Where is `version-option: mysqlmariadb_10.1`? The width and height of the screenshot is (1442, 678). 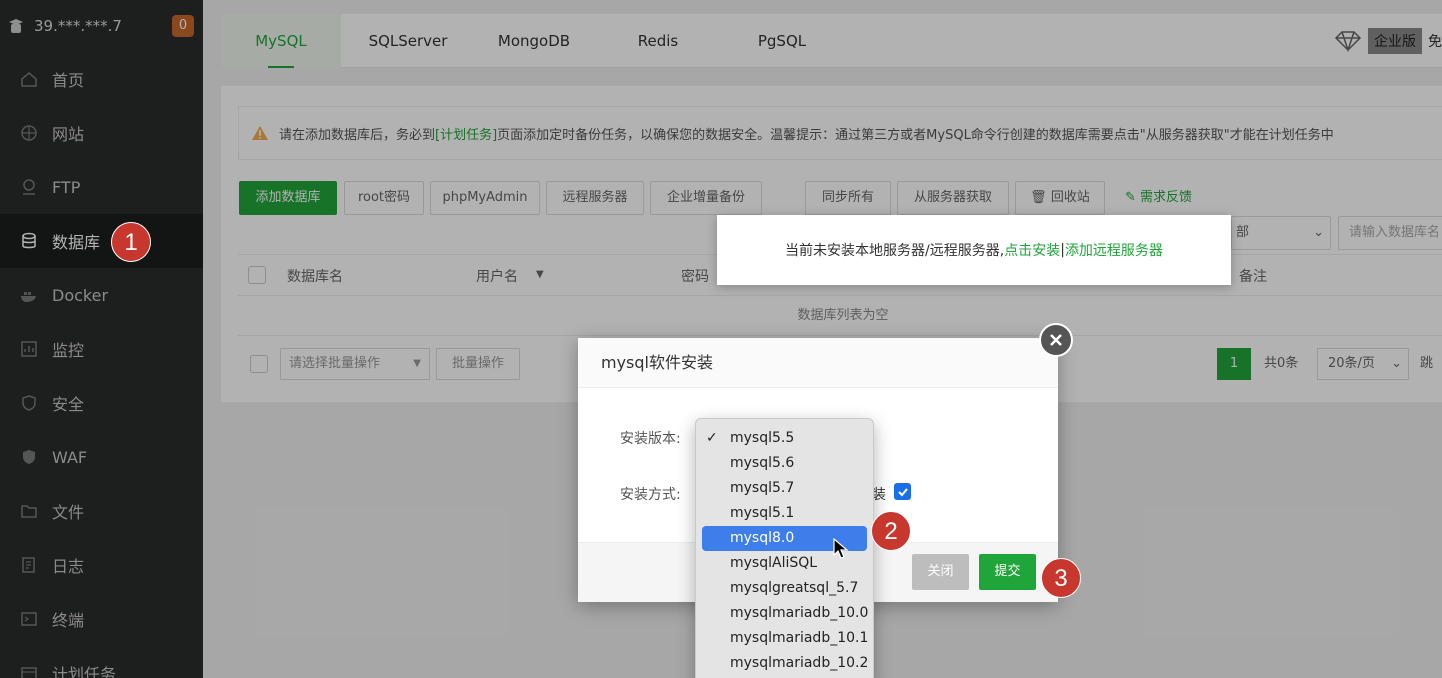 version-option: mysqlmariadb_10.1 is located at coordinates (785, 638).